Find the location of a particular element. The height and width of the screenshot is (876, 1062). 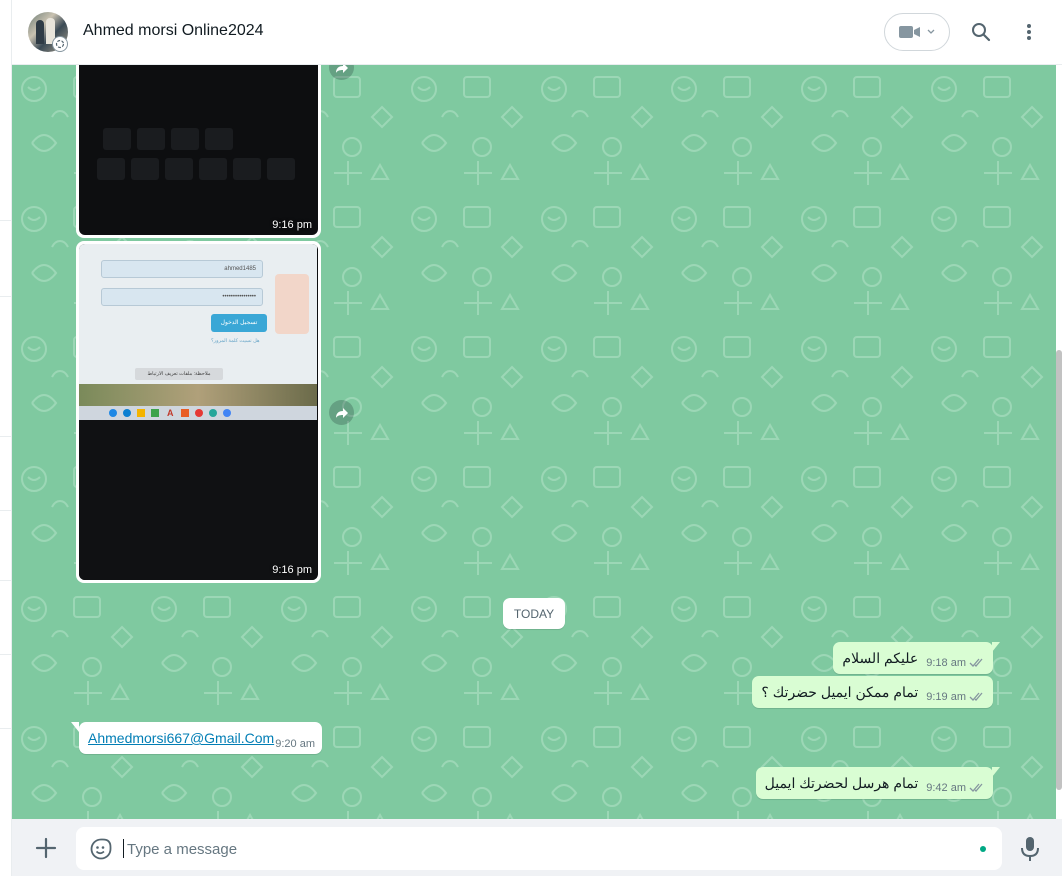

attach-button is located at coordinates (46, 848).